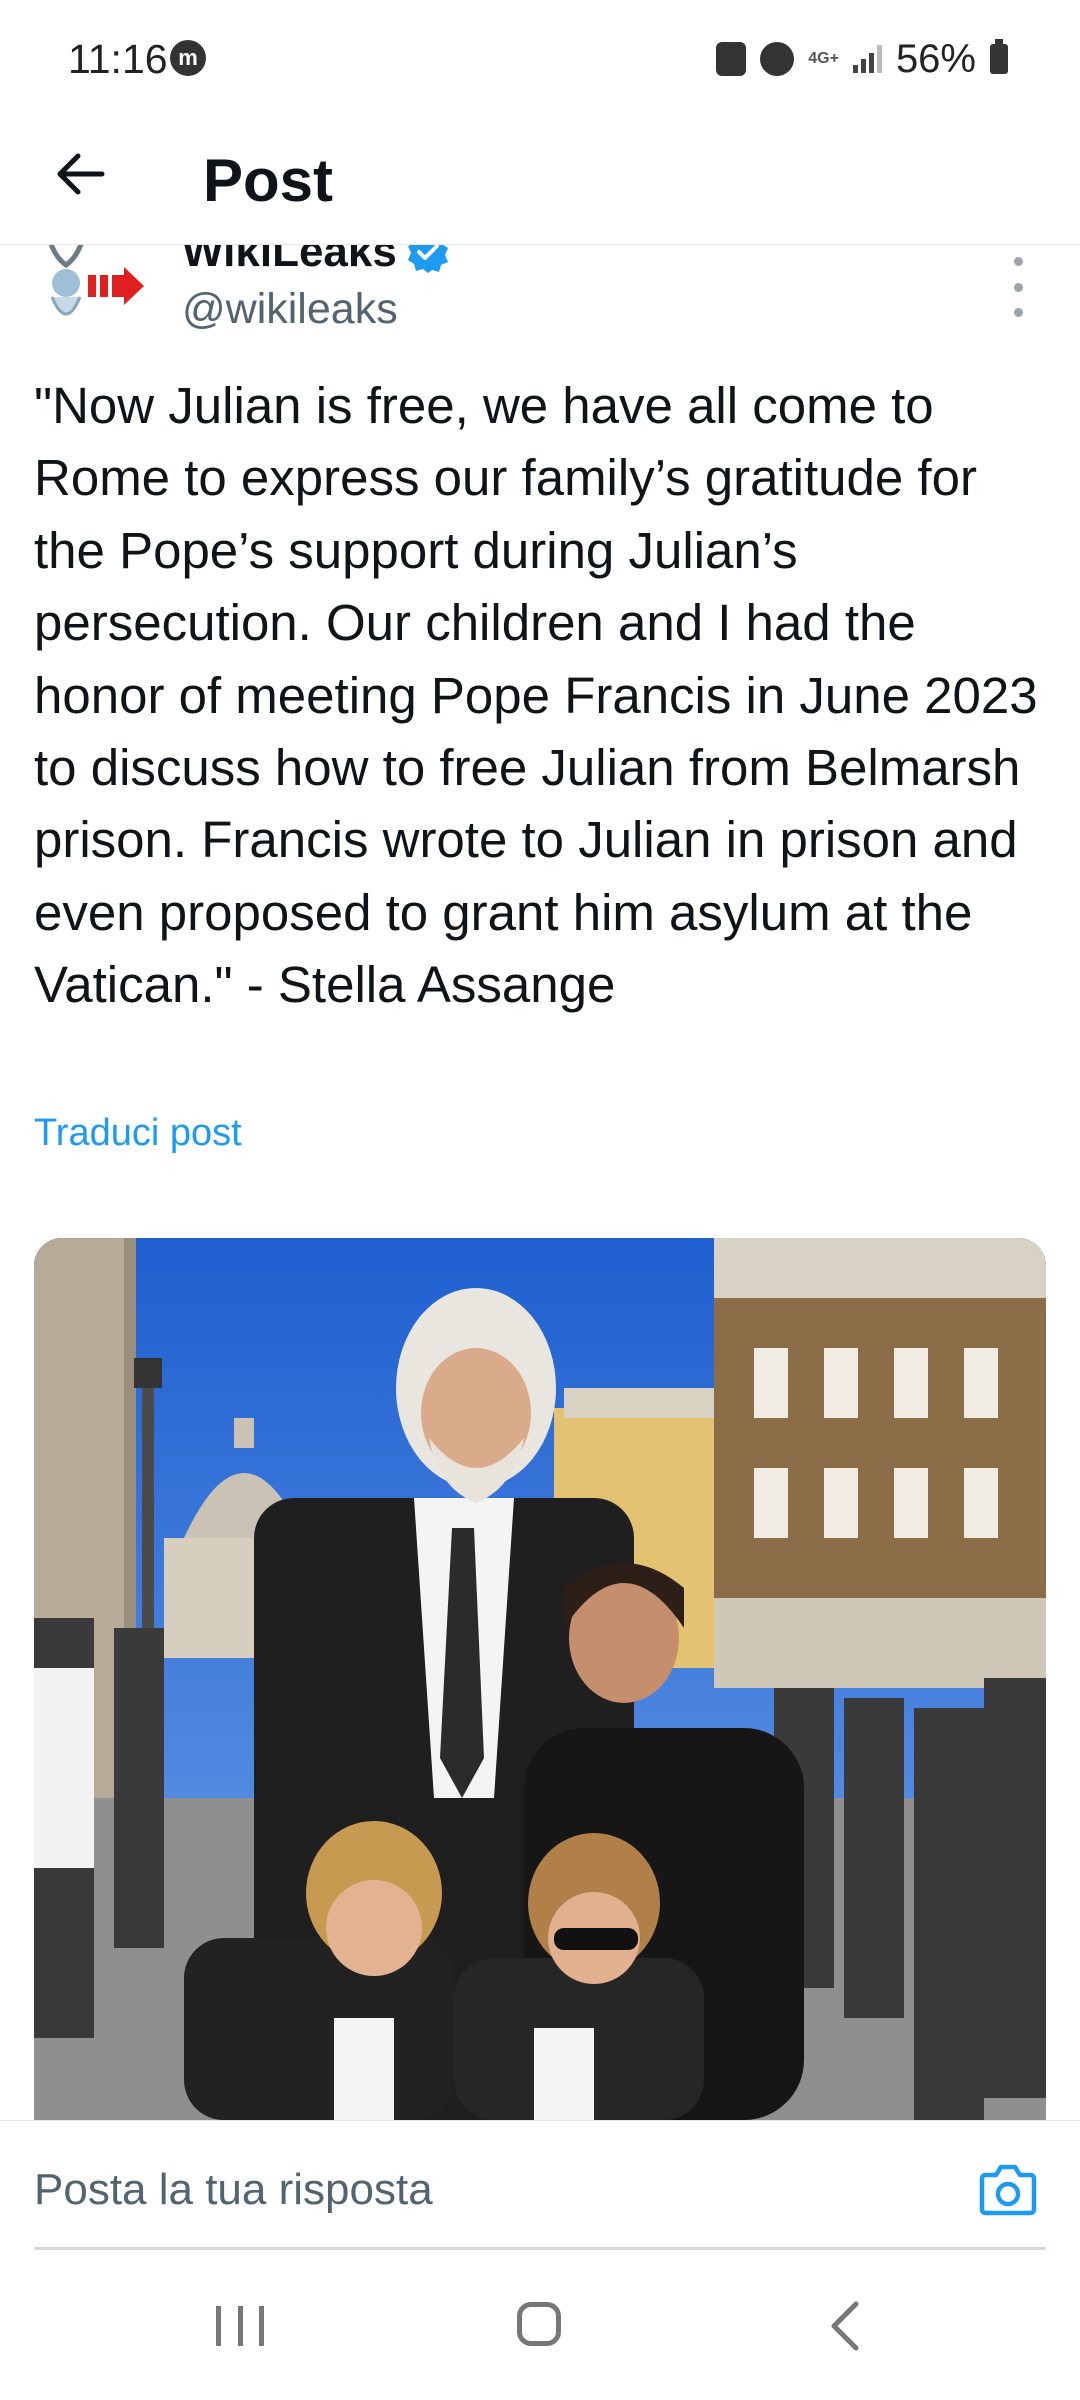  I want to click on recent-apps-icon, so click(240, 2326).